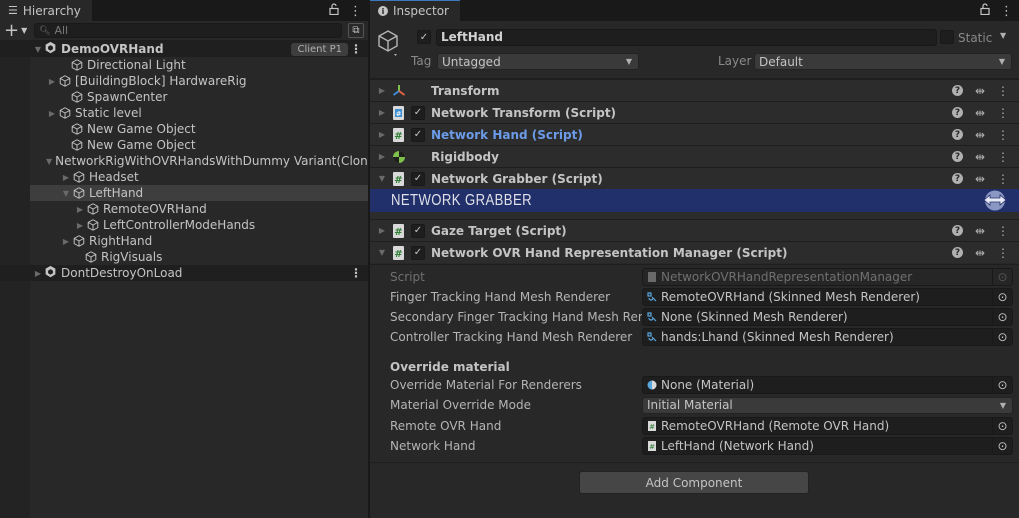  Describe the element at coordinates (947, 37) in the screenshot. I see `static-checkbox` at that location.